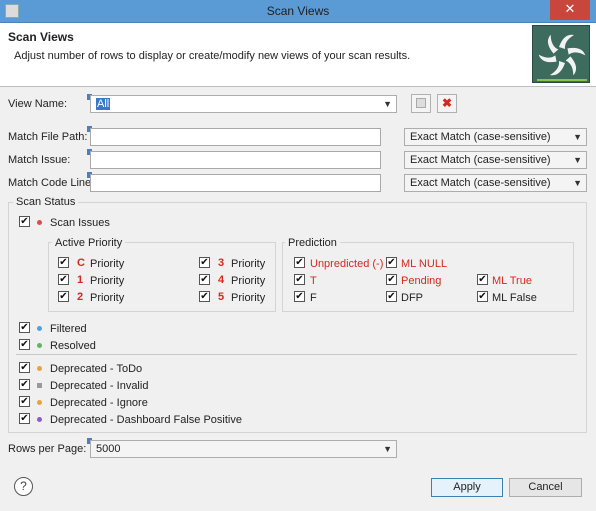  What do you see at coordinates (39, 160) in the screenshot?
I see `match-issue-label: Match Issue:` at bounding box center [39, 160].